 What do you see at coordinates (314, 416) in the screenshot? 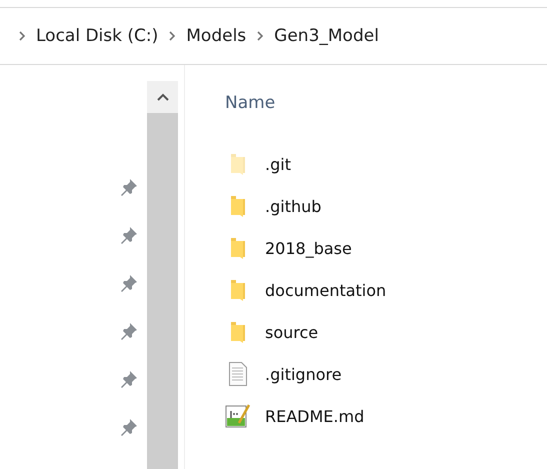
I see `file-name: README.md` at bounding box center [314, 416].